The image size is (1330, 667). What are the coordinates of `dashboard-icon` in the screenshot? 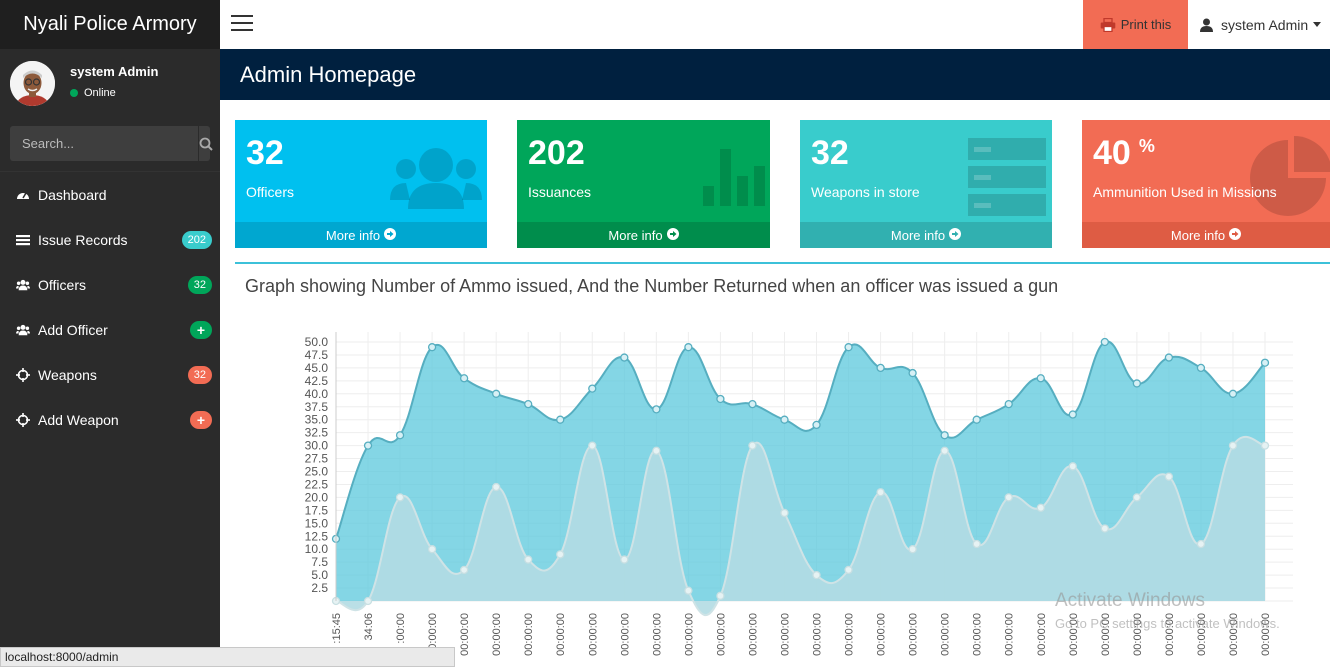 It's located at (23, 195).